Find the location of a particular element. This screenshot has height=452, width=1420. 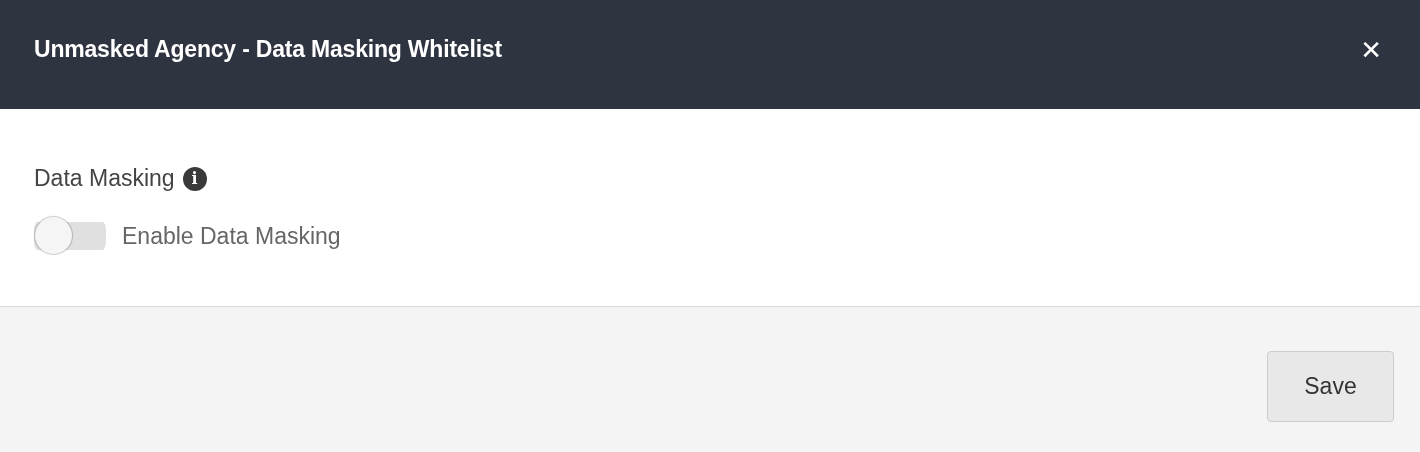

section-label: Data Masking is located at coordinates (104, 178).